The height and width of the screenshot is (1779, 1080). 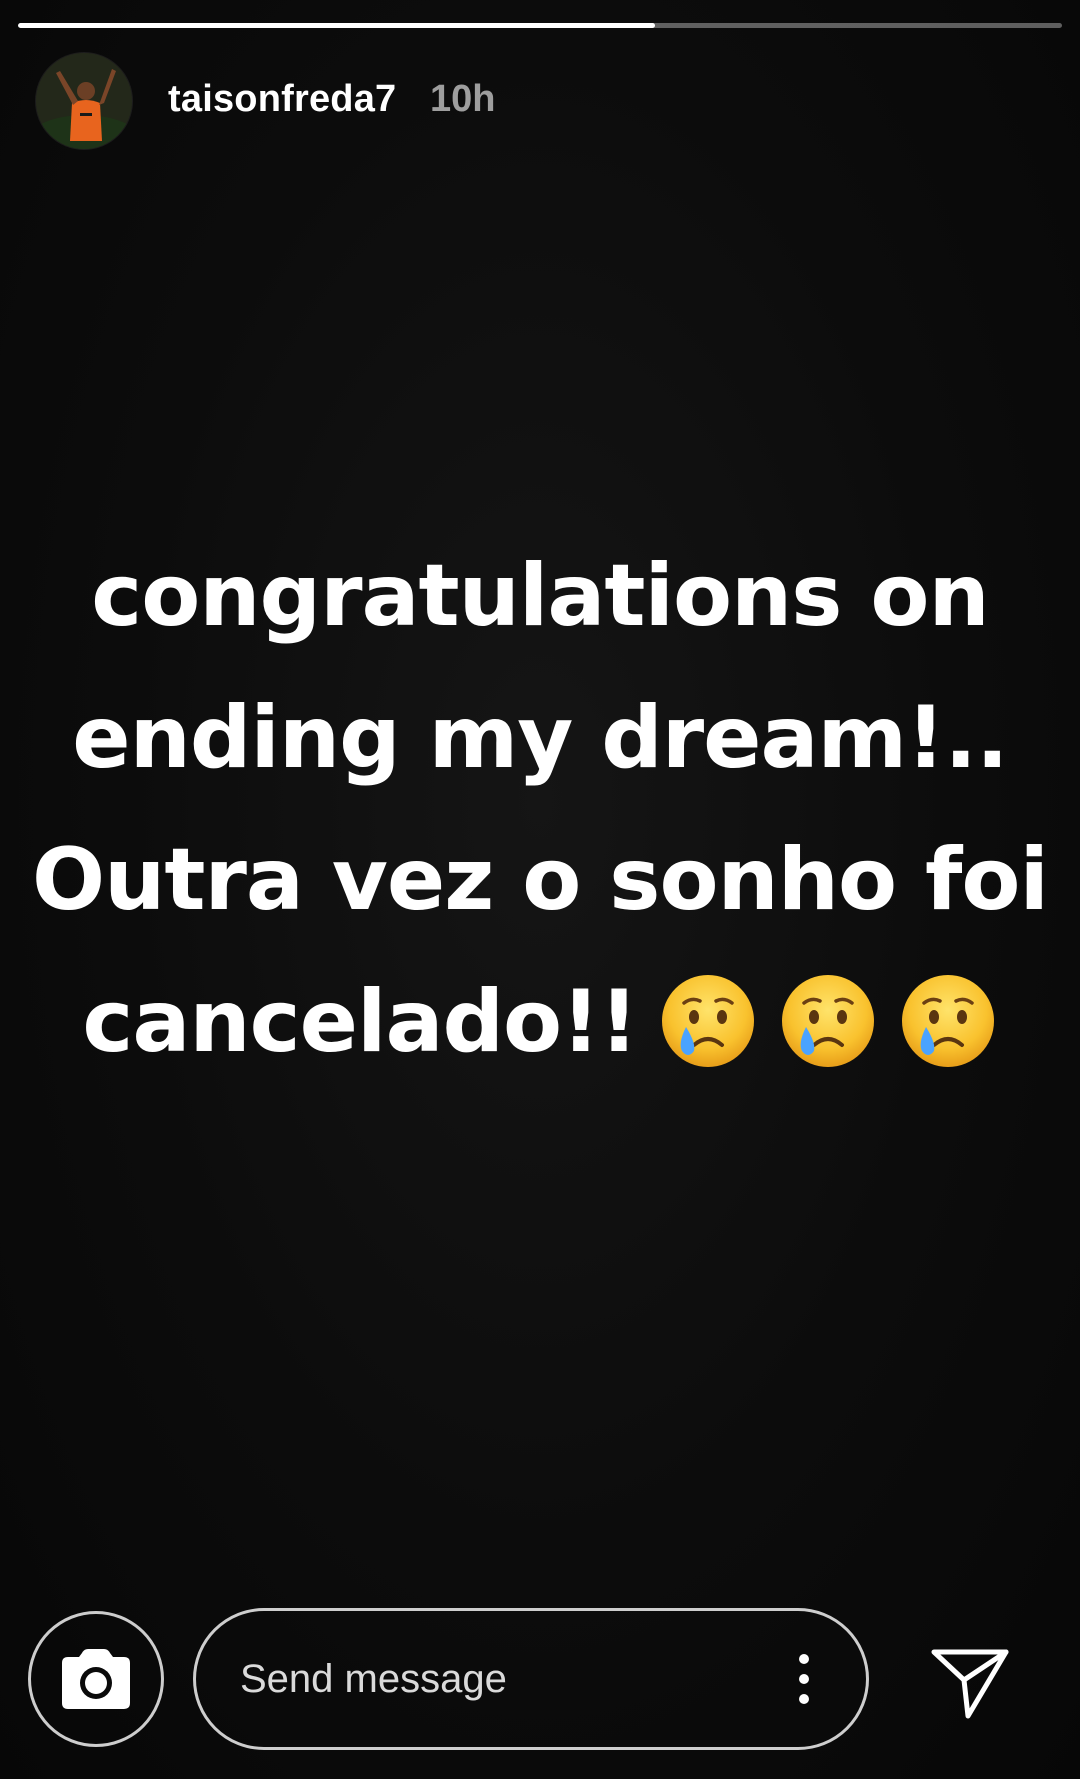 What do you see at coordinates (463, 99) in the screenshot?
I see `story-timestamp: 10h` at bounding box center [463, 99].